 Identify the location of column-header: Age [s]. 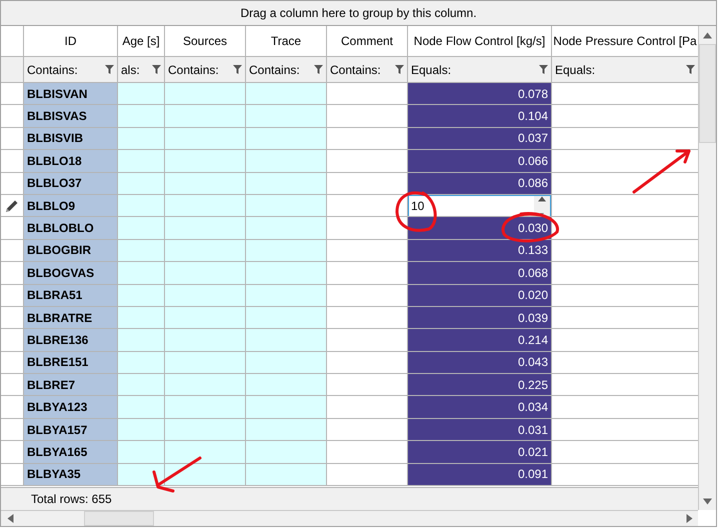
(141, 41).